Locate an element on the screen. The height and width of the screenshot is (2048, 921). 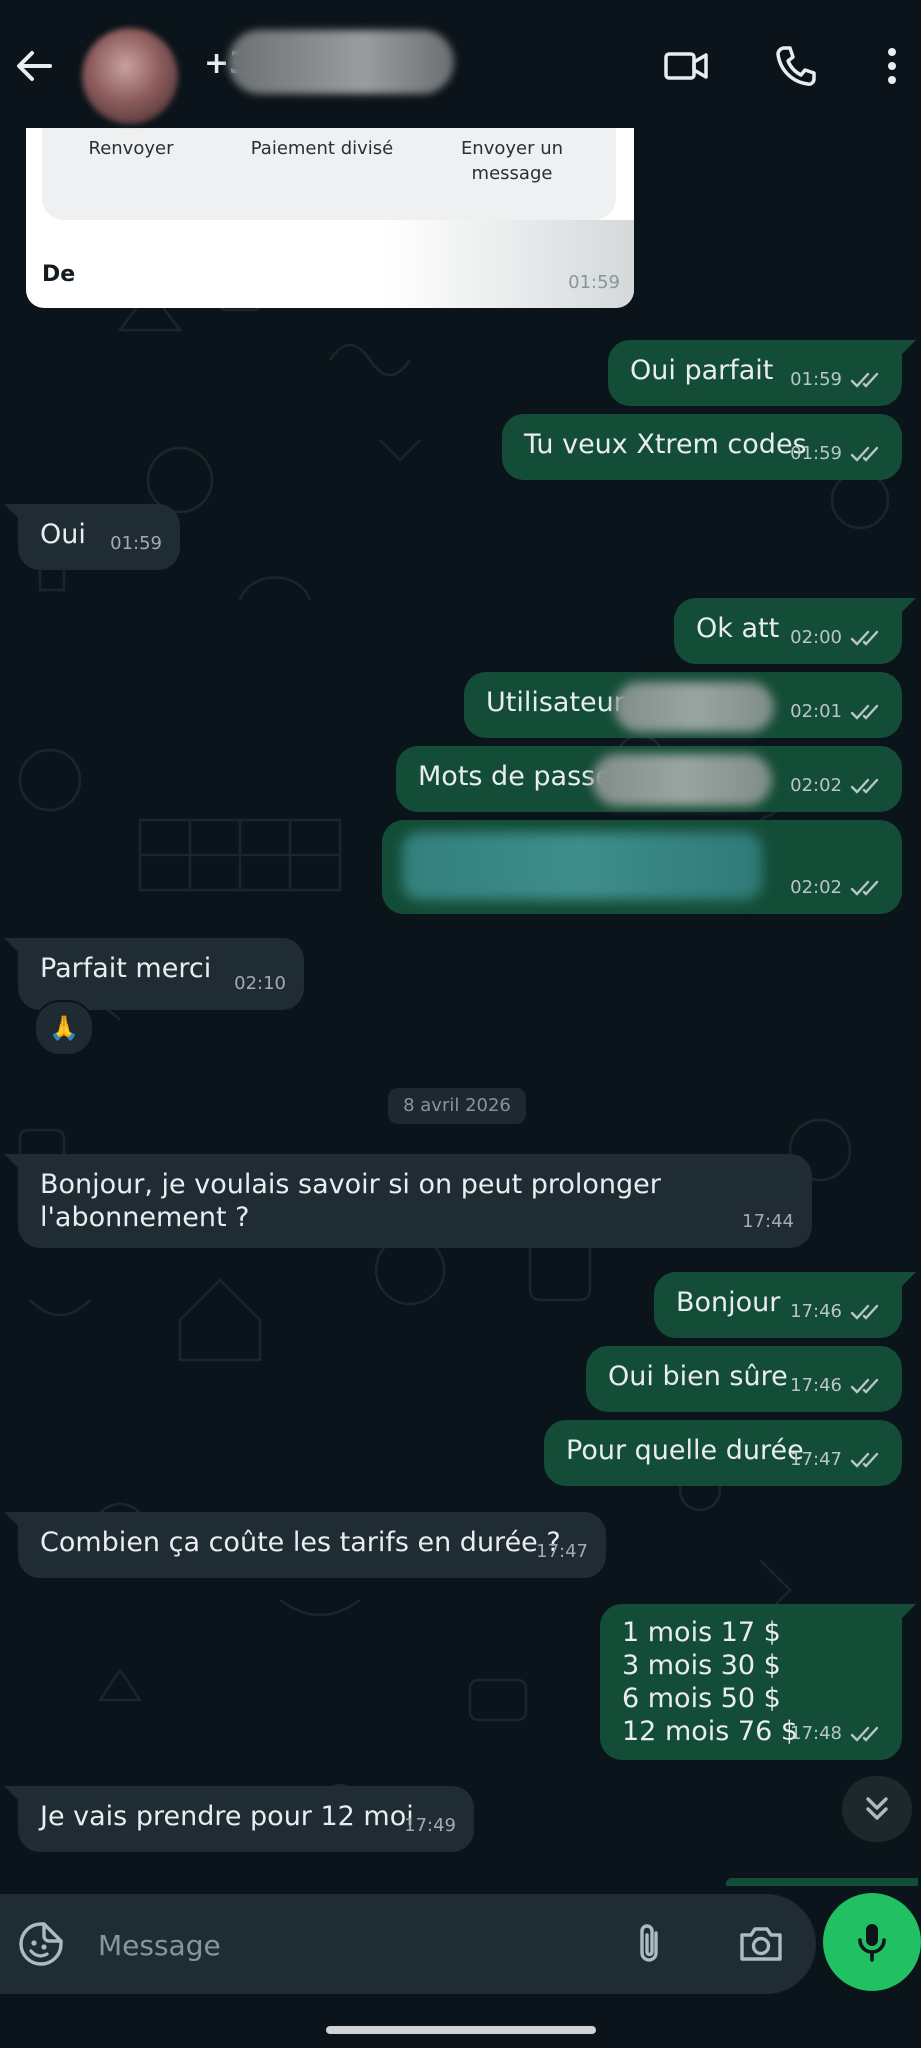
double-chevron-down-icon is located at coordinates (877, 1808).